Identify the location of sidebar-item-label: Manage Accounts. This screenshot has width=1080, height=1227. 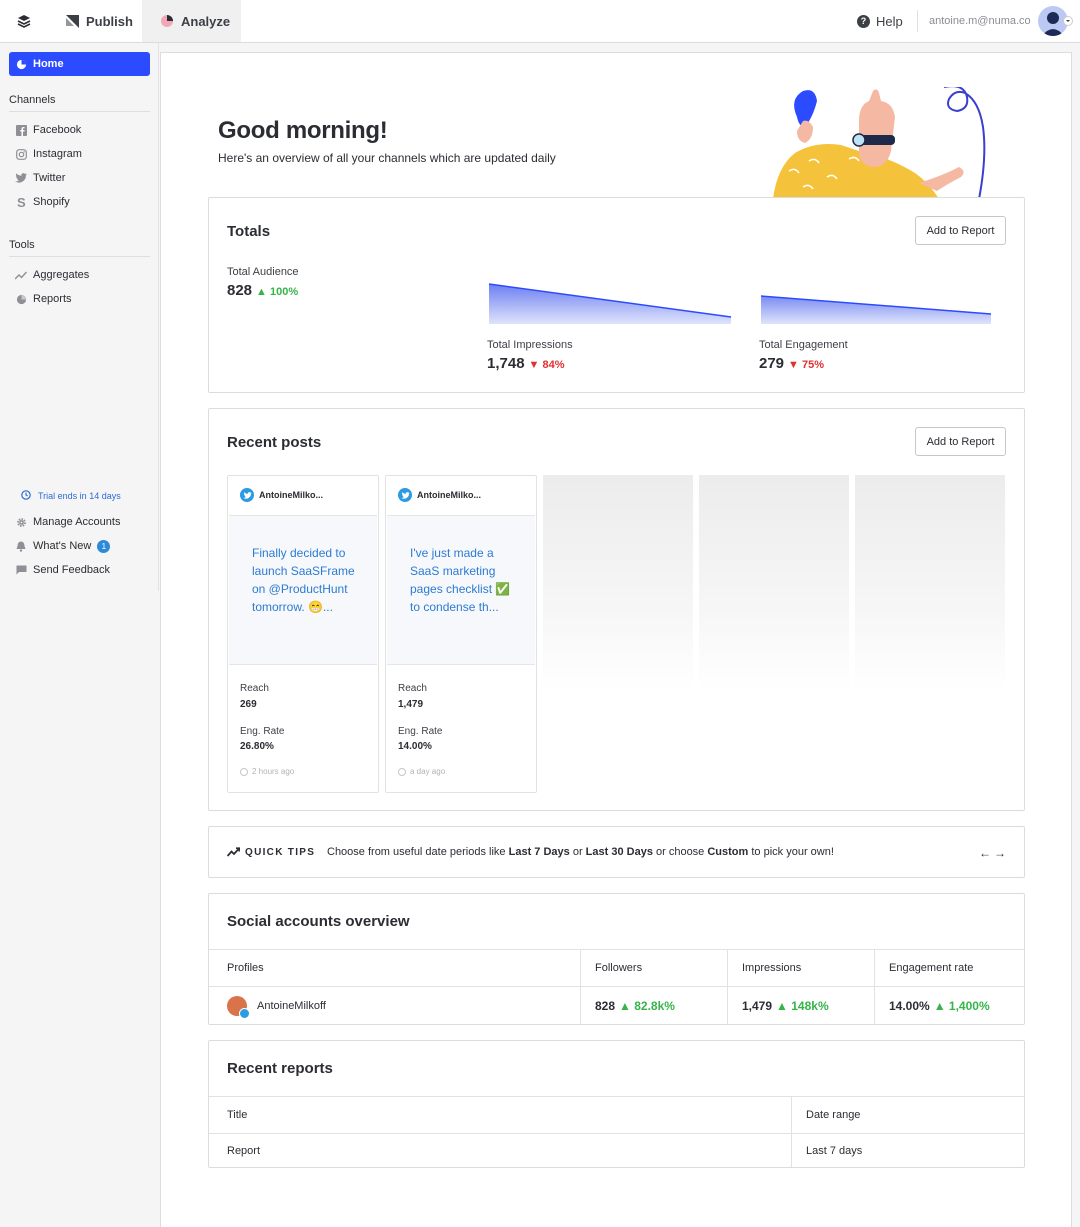
(77, 522).